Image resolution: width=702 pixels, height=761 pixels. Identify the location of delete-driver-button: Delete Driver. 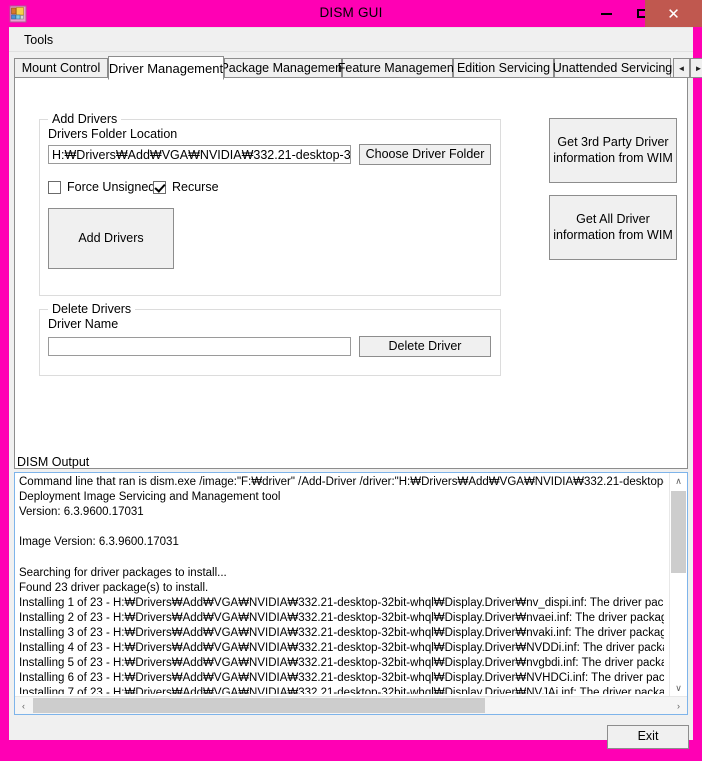
(425, 346).